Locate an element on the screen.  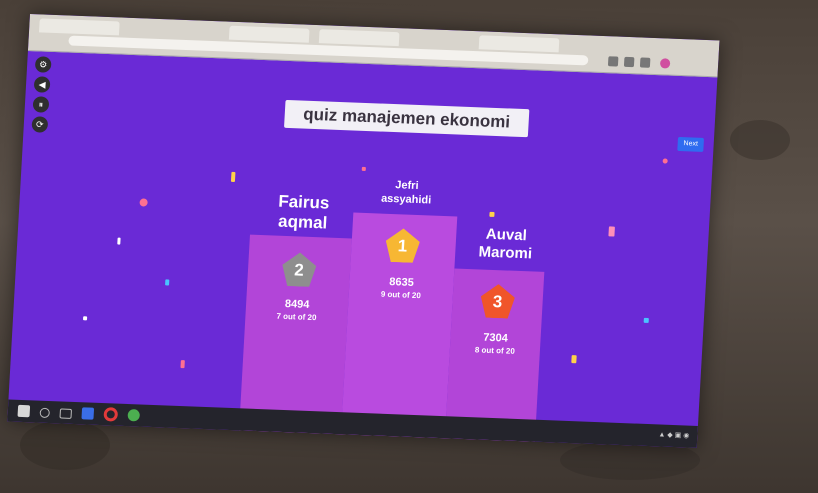
name-line: assyahidi is located at coordinates (406, 199).